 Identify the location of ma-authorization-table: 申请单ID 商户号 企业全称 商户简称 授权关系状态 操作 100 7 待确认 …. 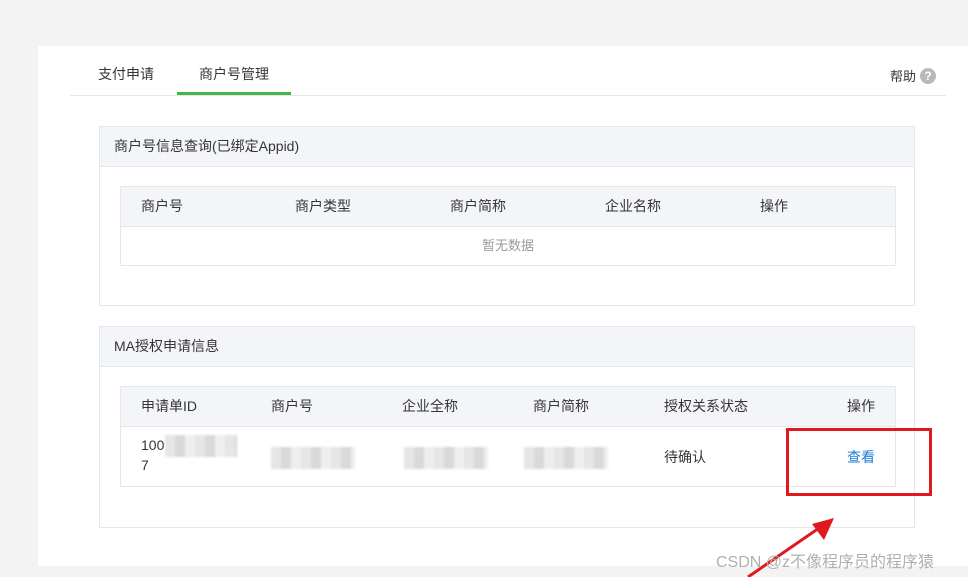
(508, 436).